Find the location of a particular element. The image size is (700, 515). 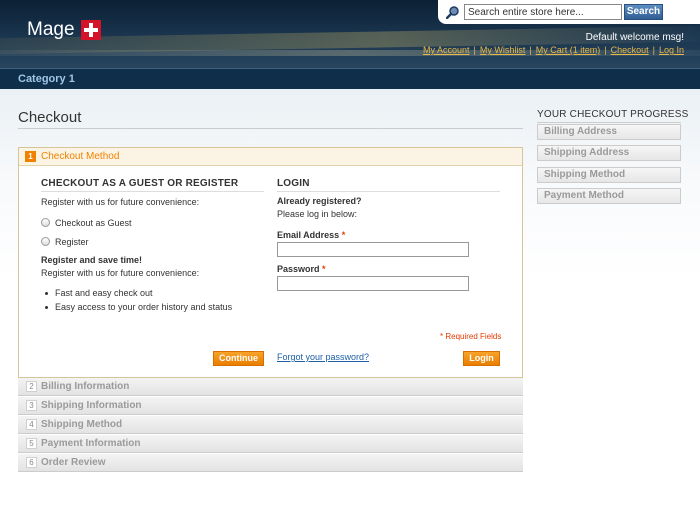

benefit-item: Fast and easy check out is located at coordinates (104, 293).